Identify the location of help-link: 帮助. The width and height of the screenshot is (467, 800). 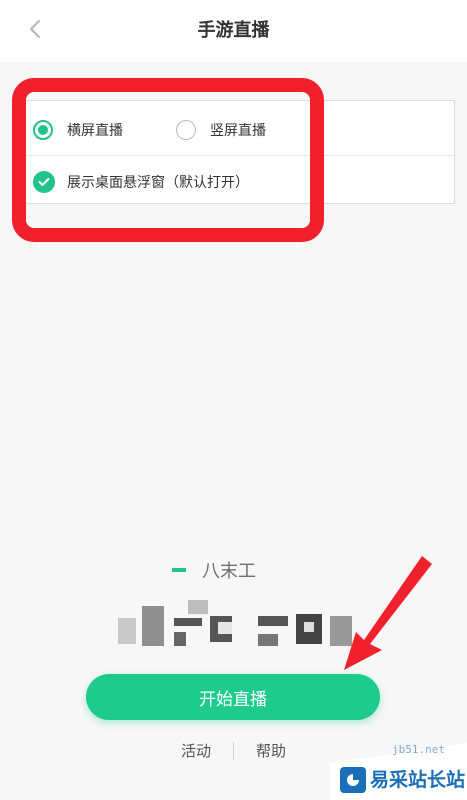
(271, 750).